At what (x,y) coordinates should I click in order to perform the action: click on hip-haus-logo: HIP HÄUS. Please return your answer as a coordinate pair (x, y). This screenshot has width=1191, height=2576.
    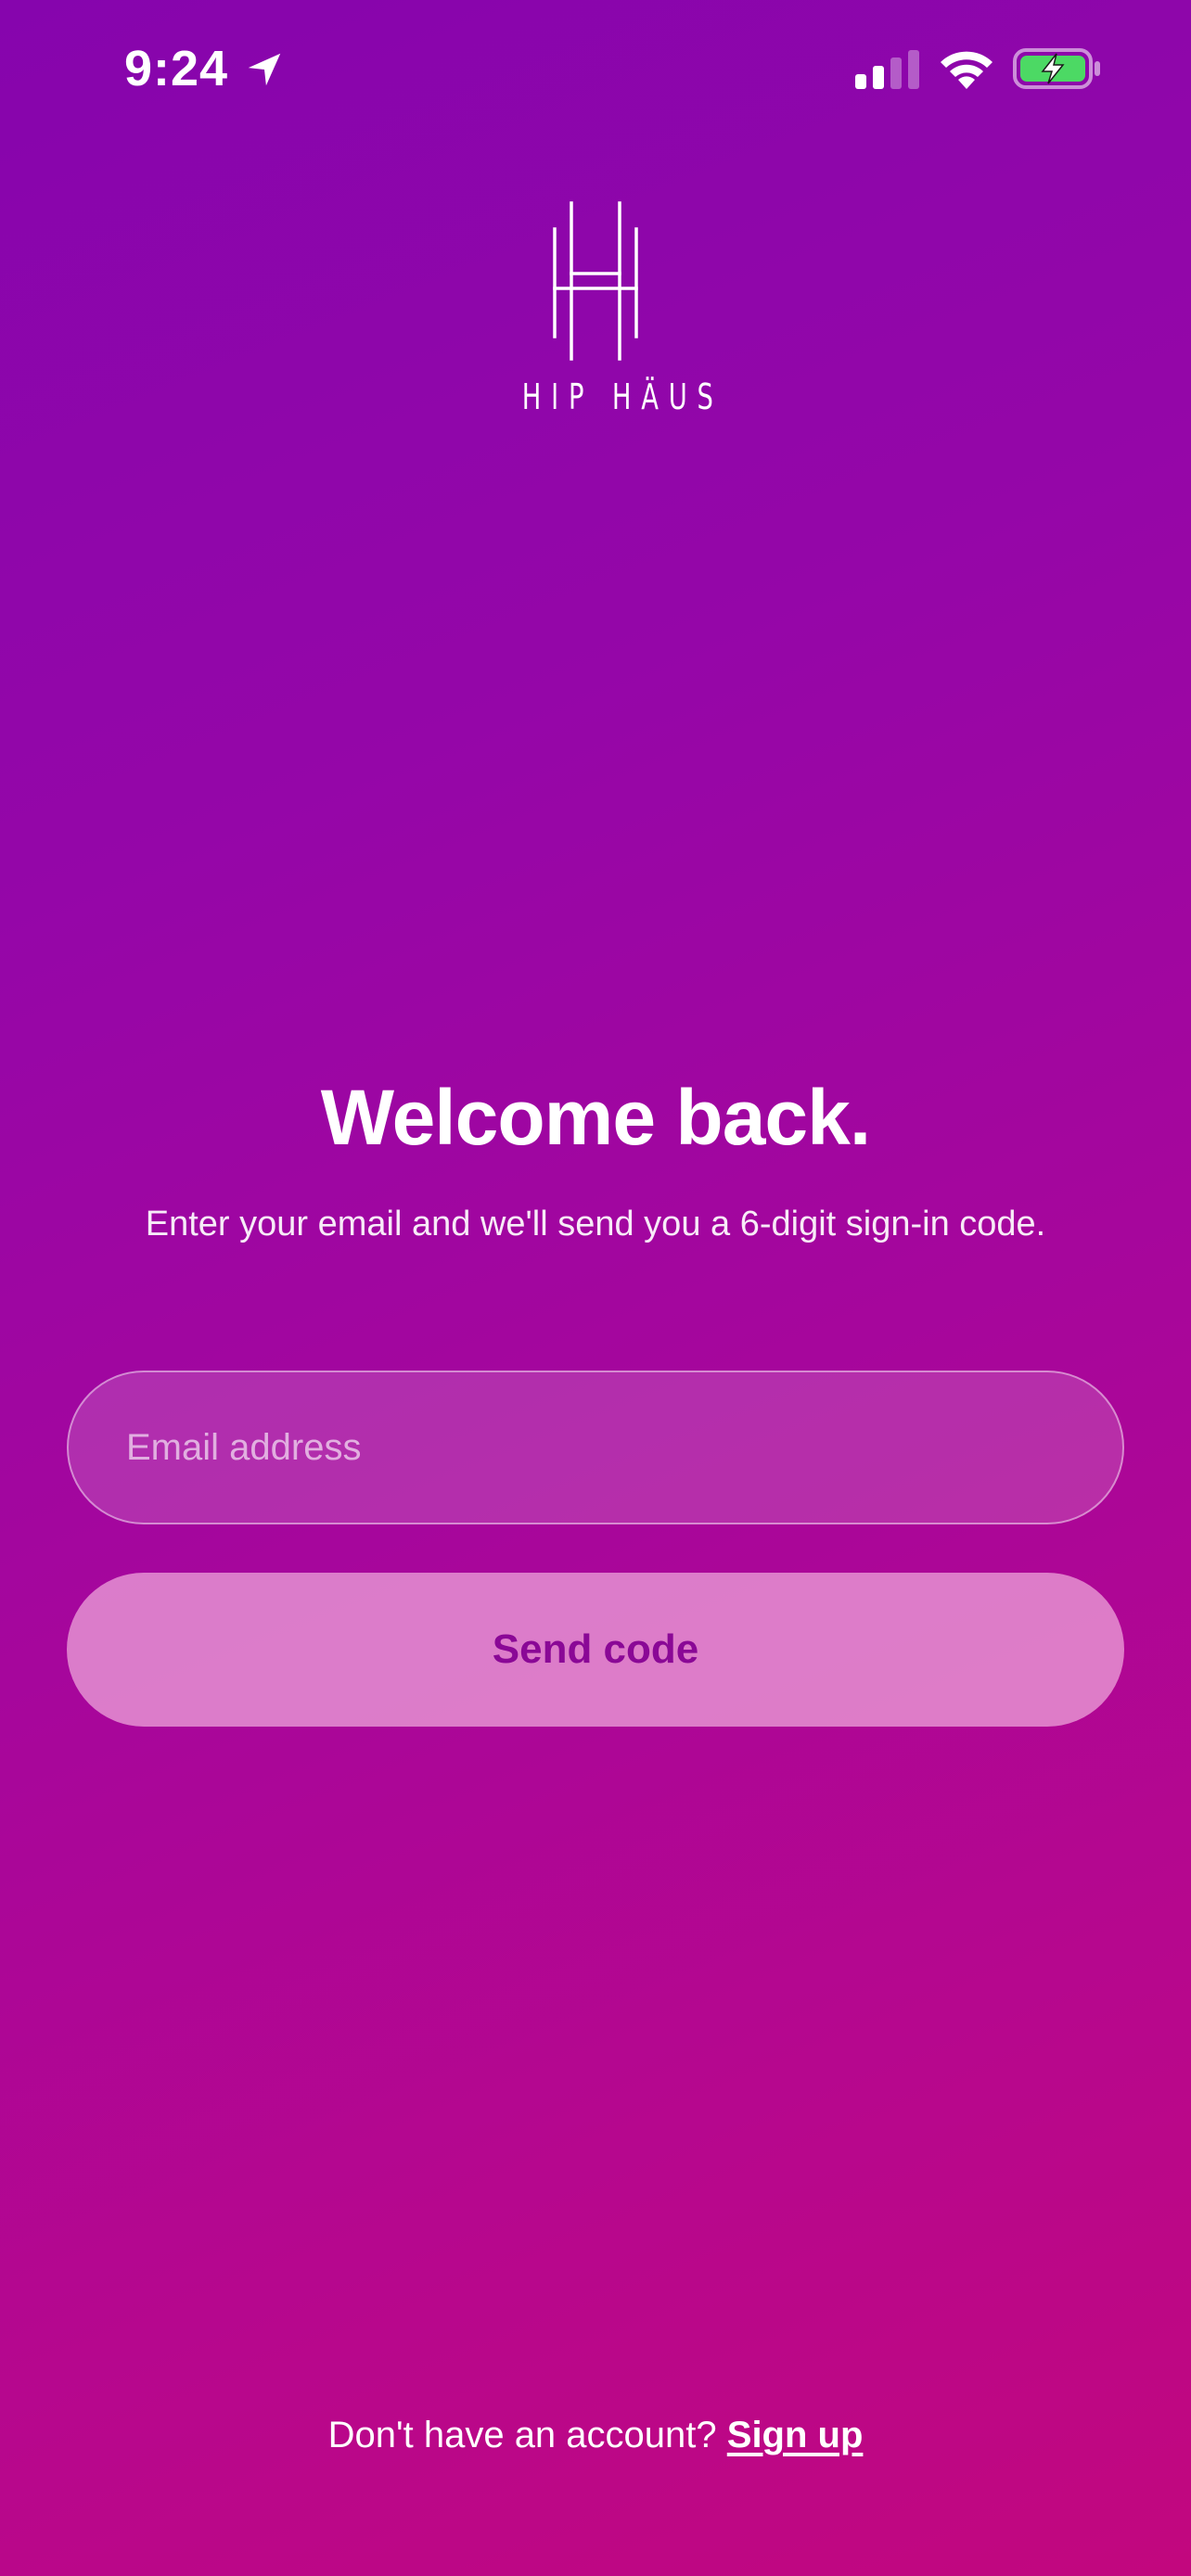
    Looking at the image, I should click on (608, 312).